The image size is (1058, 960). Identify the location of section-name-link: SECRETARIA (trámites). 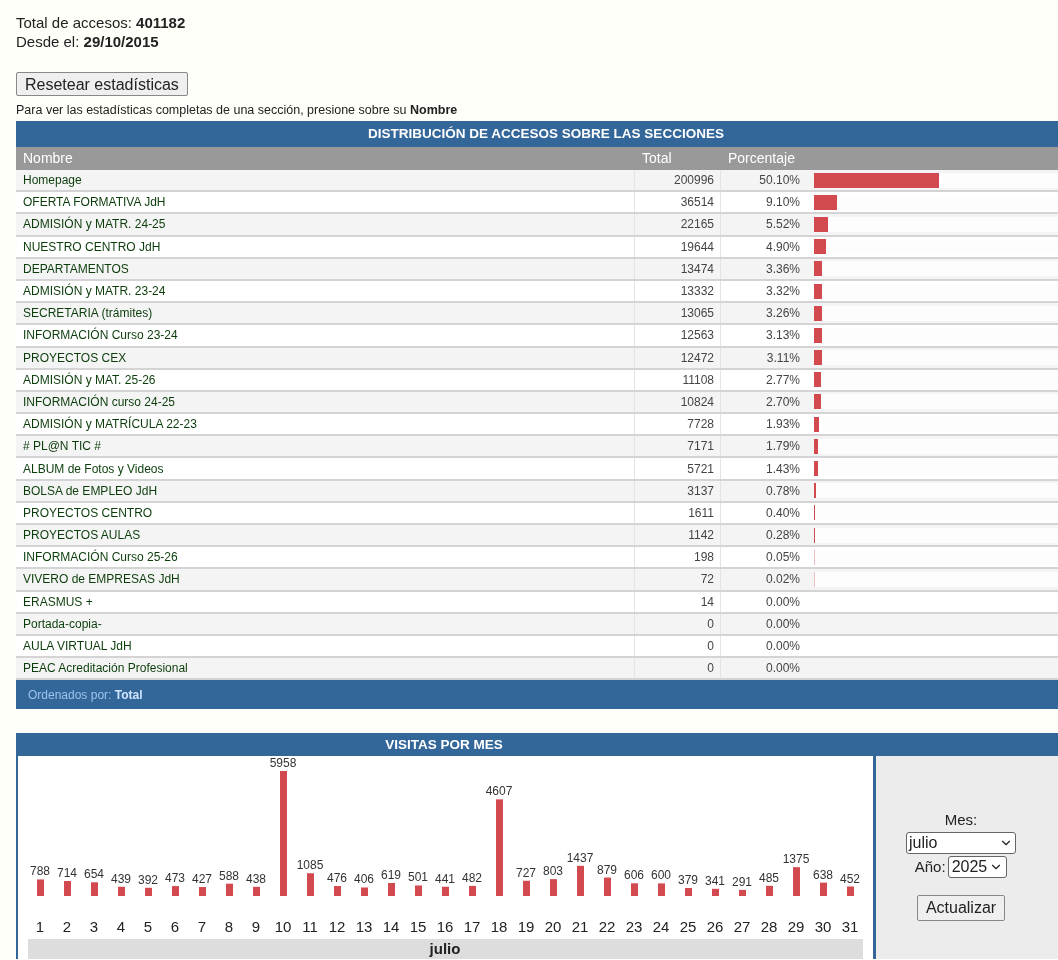
(325, 313).